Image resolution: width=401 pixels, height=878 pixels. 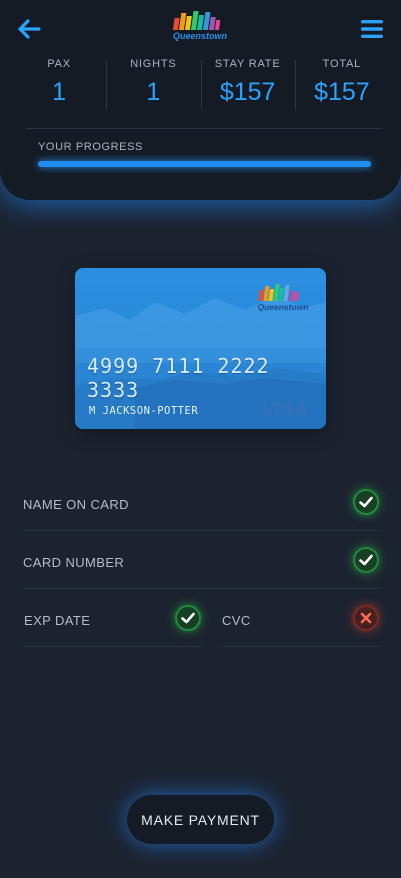 I want to click on x-icon, so click(x=366, y=618).